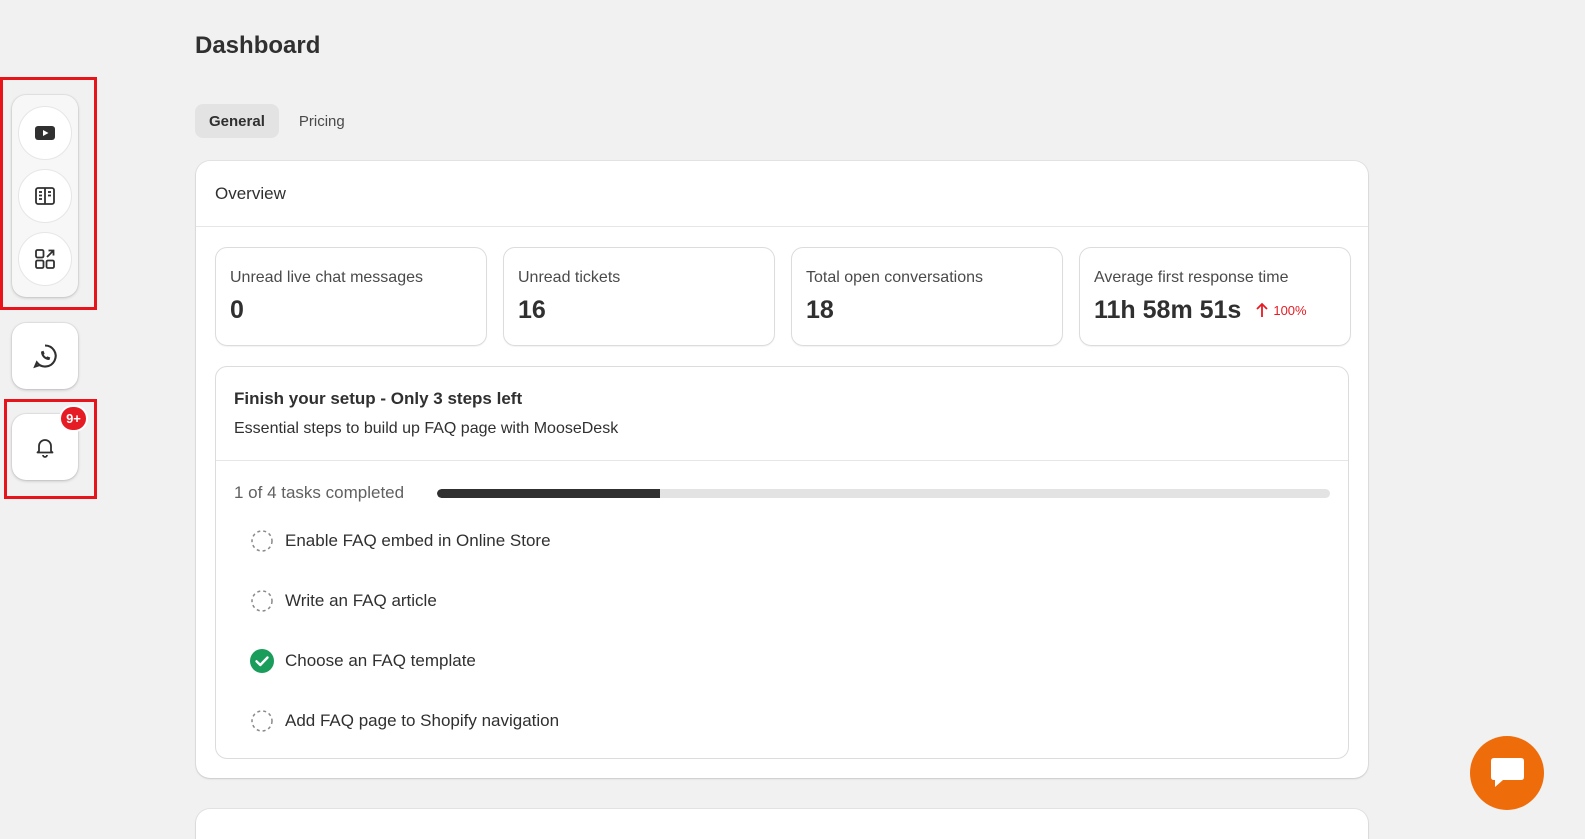  What do you see at coordinates (73, 418) in the screenshot?
I see `notification-badge: 9+` at bounding box center [73, 418].